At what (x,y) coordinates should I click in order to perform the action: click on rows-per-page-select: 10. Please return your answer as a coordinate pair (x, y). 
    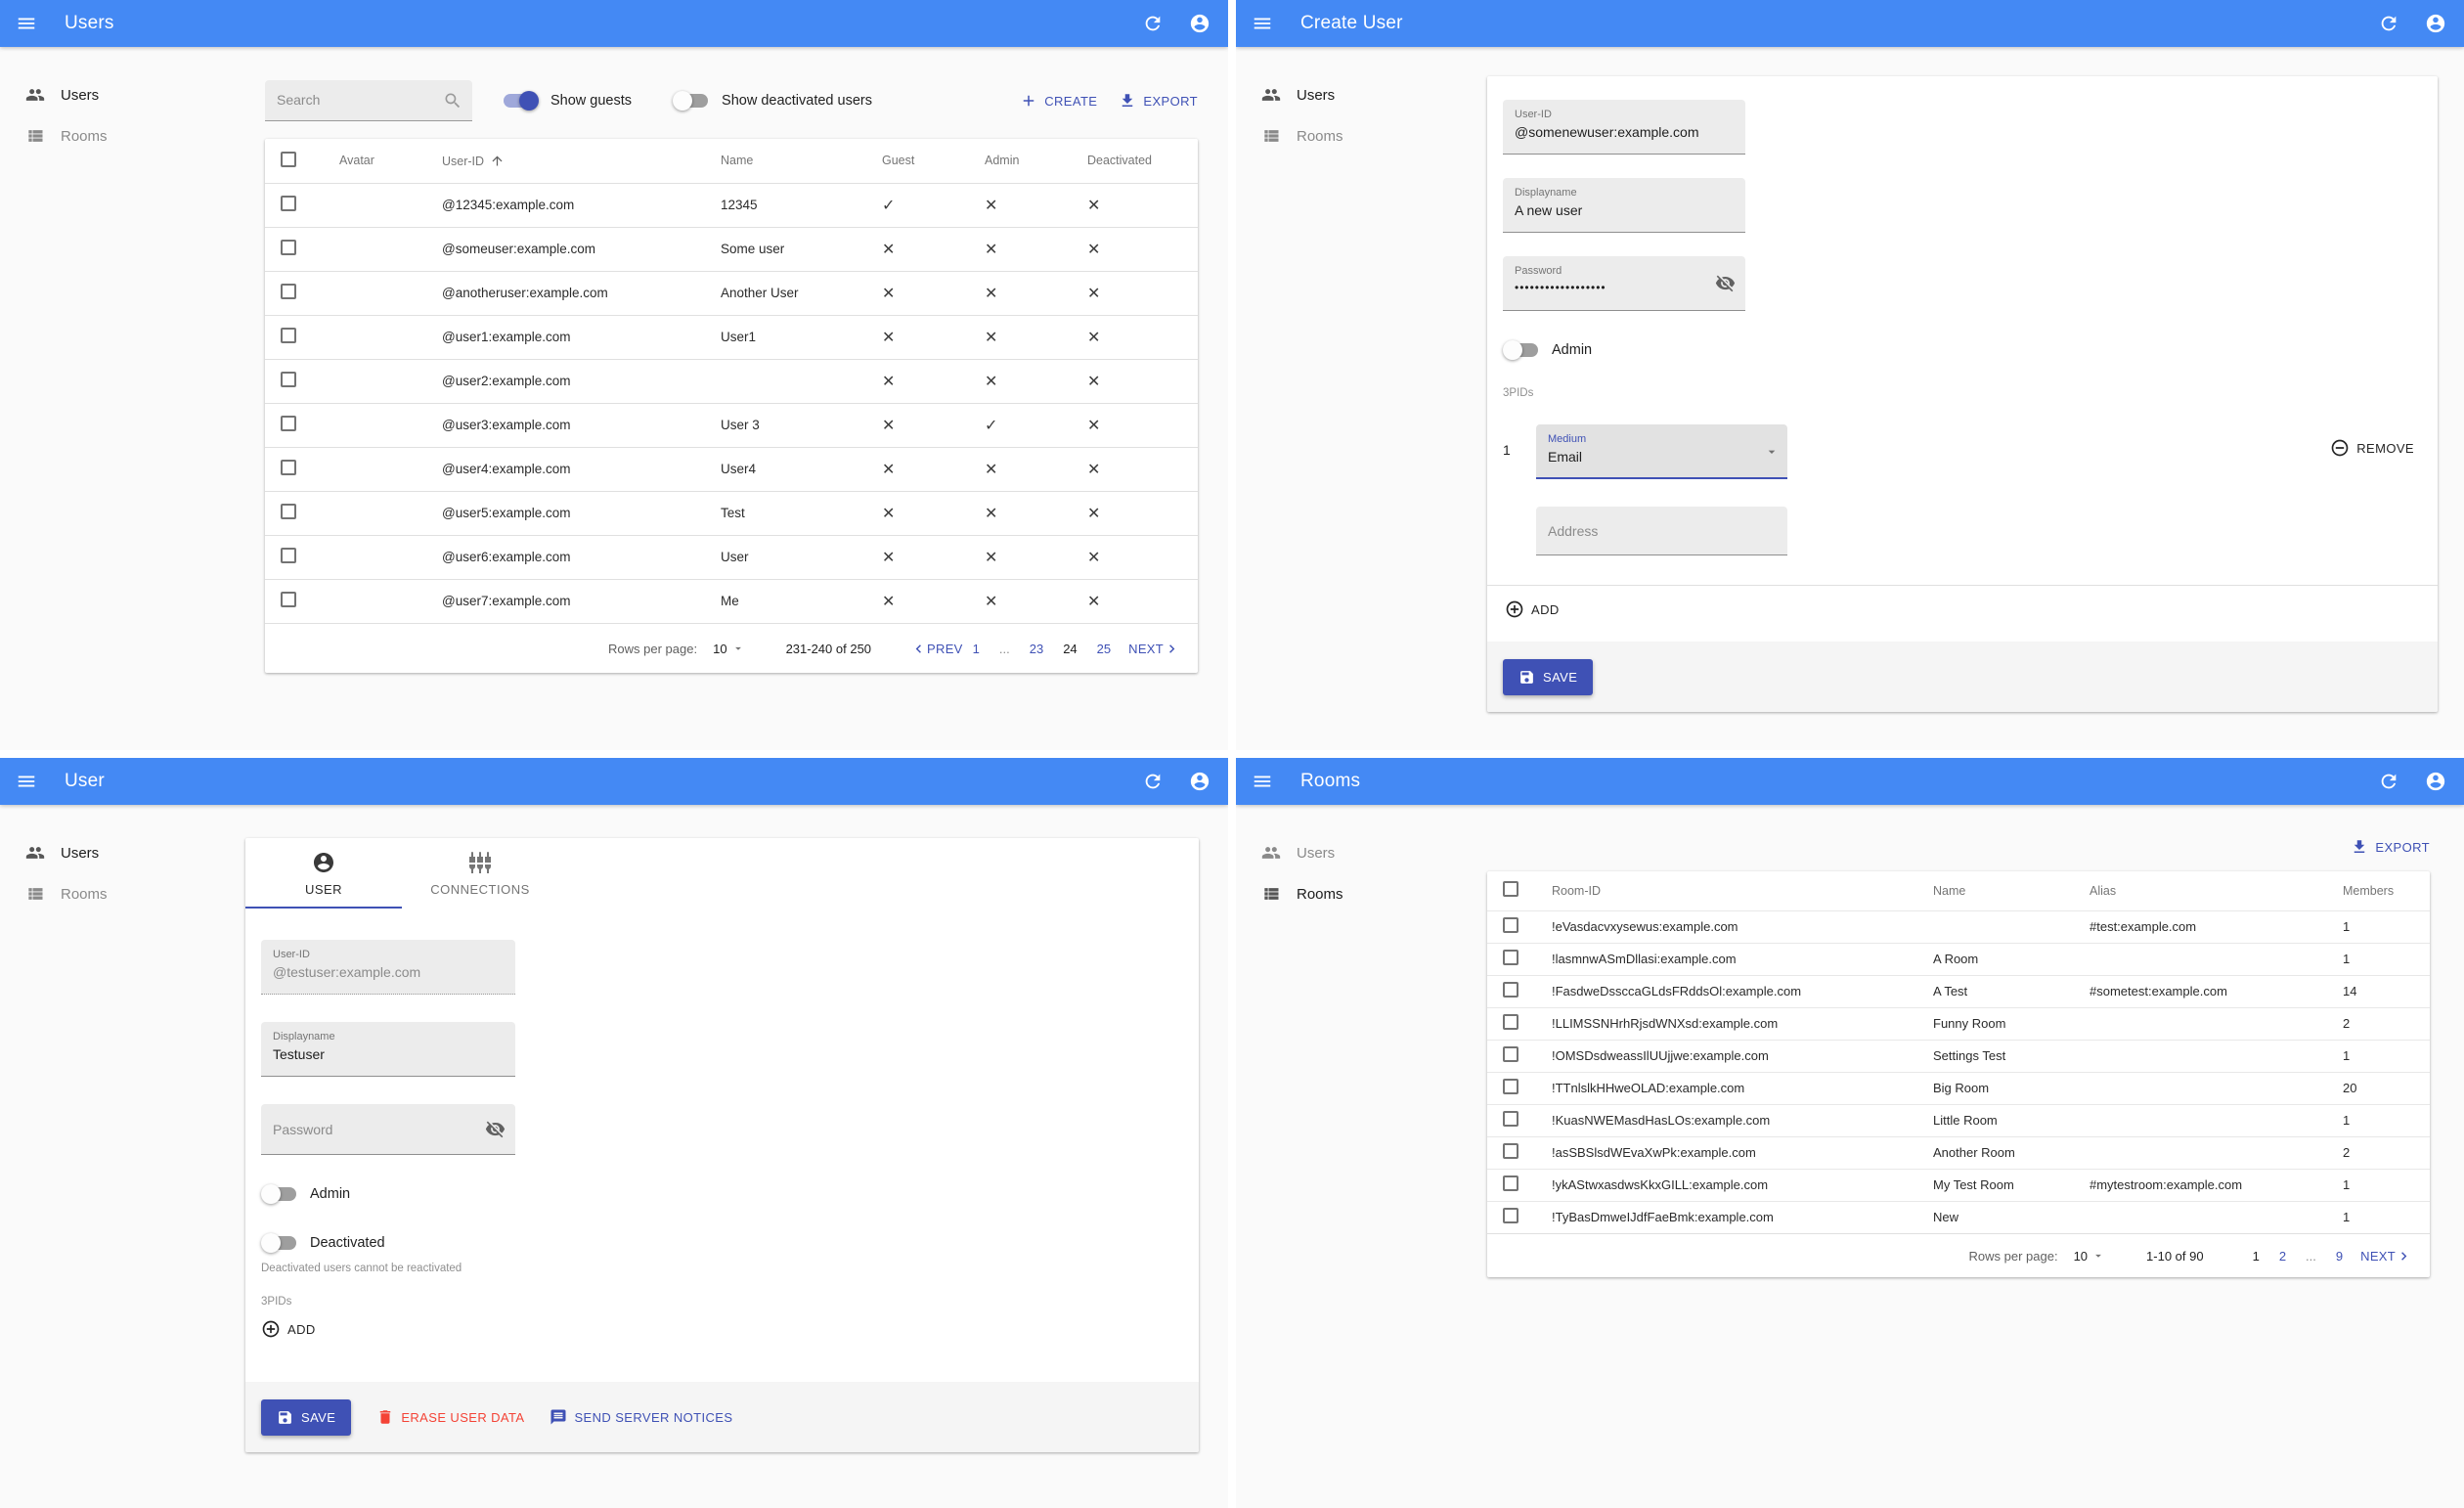
    Looking at the image, I should click on (728, 649).